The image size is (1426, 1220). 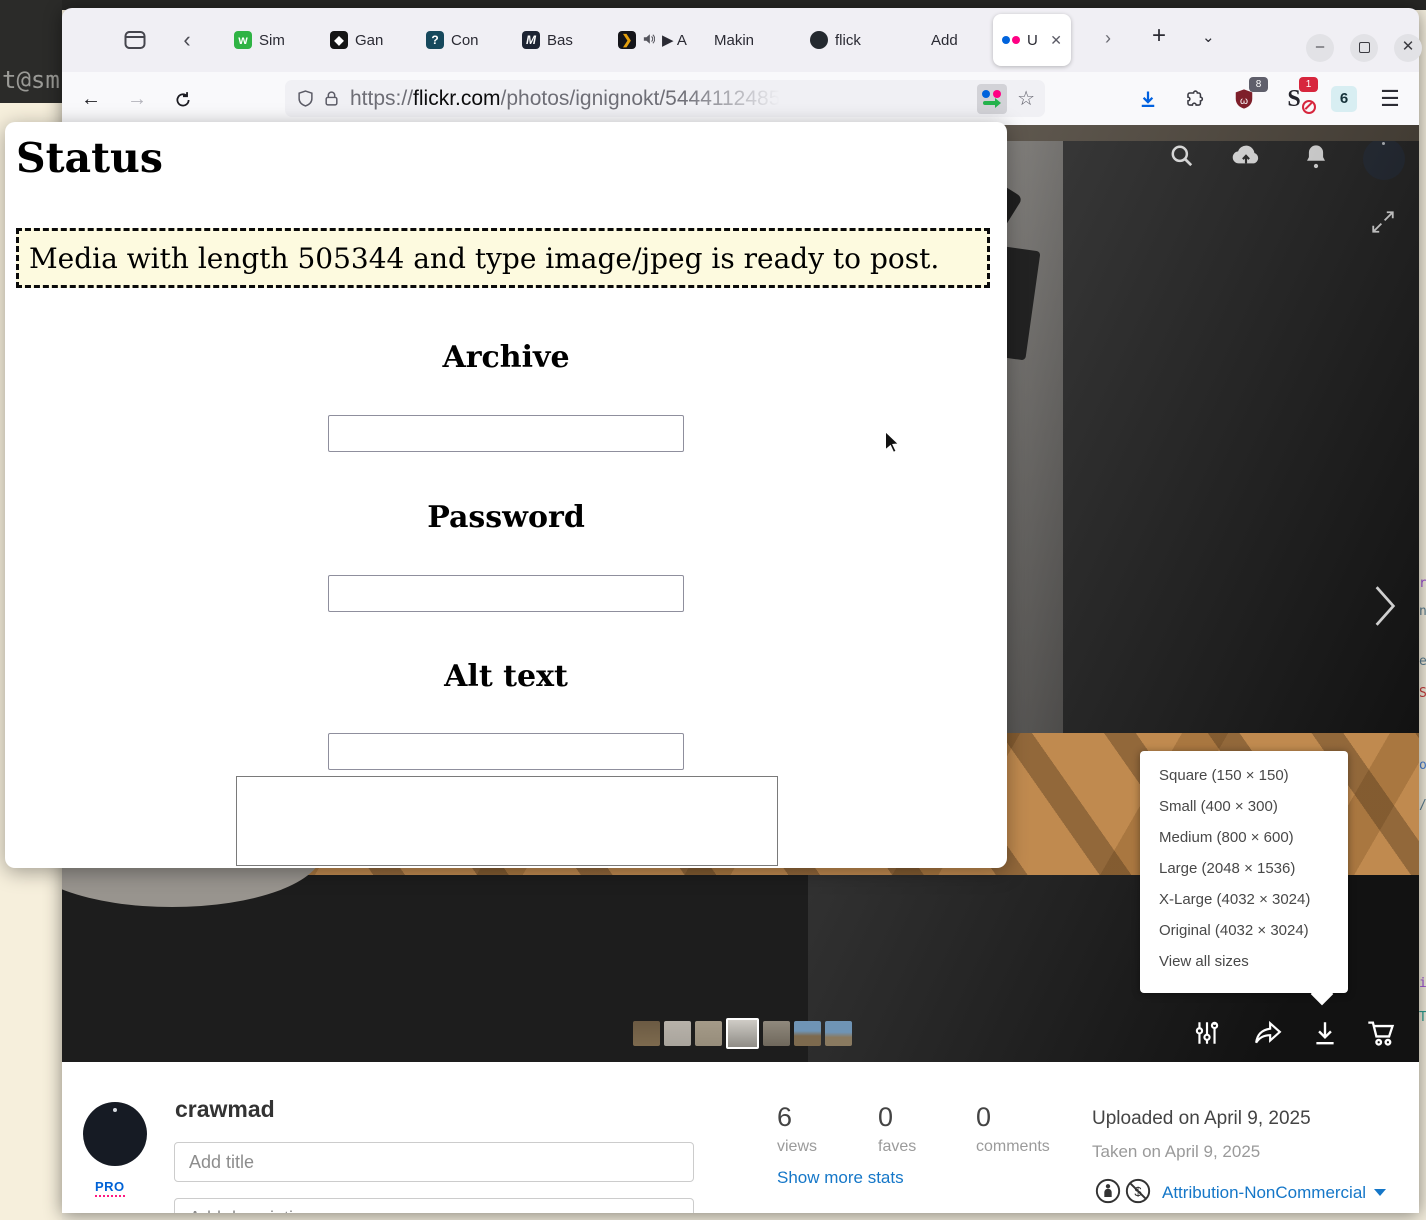 I want to click on show-more-stats-link: Show more stats, so click(x=840, y=1178).